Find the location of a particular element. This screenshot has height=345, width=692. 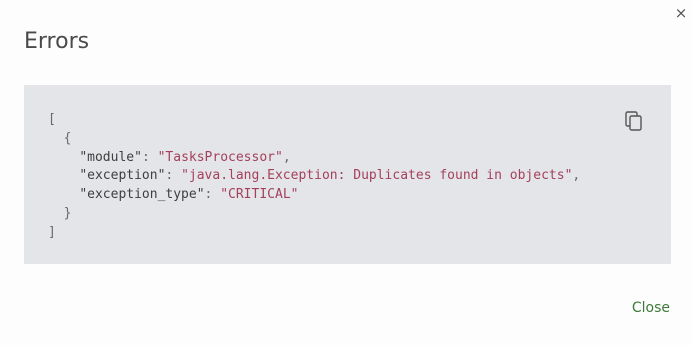

json-key-exception: "exception" is located at coordinates (122, 176).